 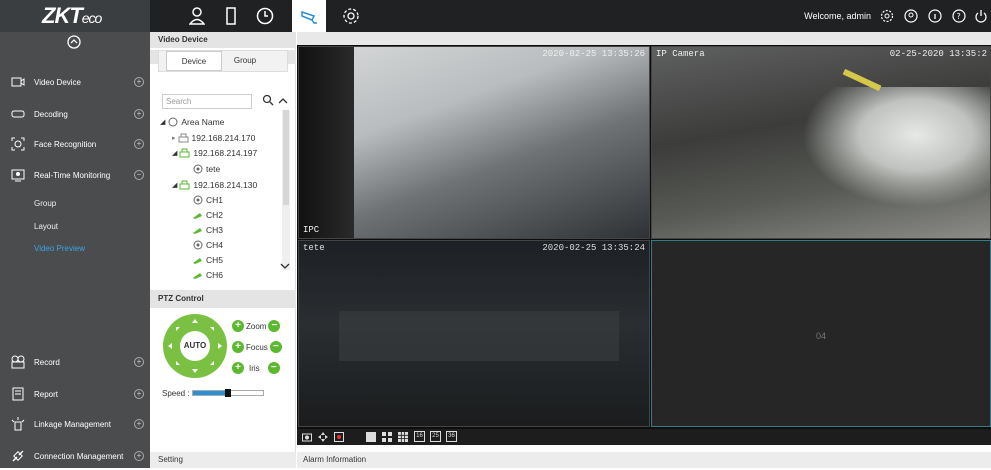 I want to click on link-icon, so click(x=18, y=456).